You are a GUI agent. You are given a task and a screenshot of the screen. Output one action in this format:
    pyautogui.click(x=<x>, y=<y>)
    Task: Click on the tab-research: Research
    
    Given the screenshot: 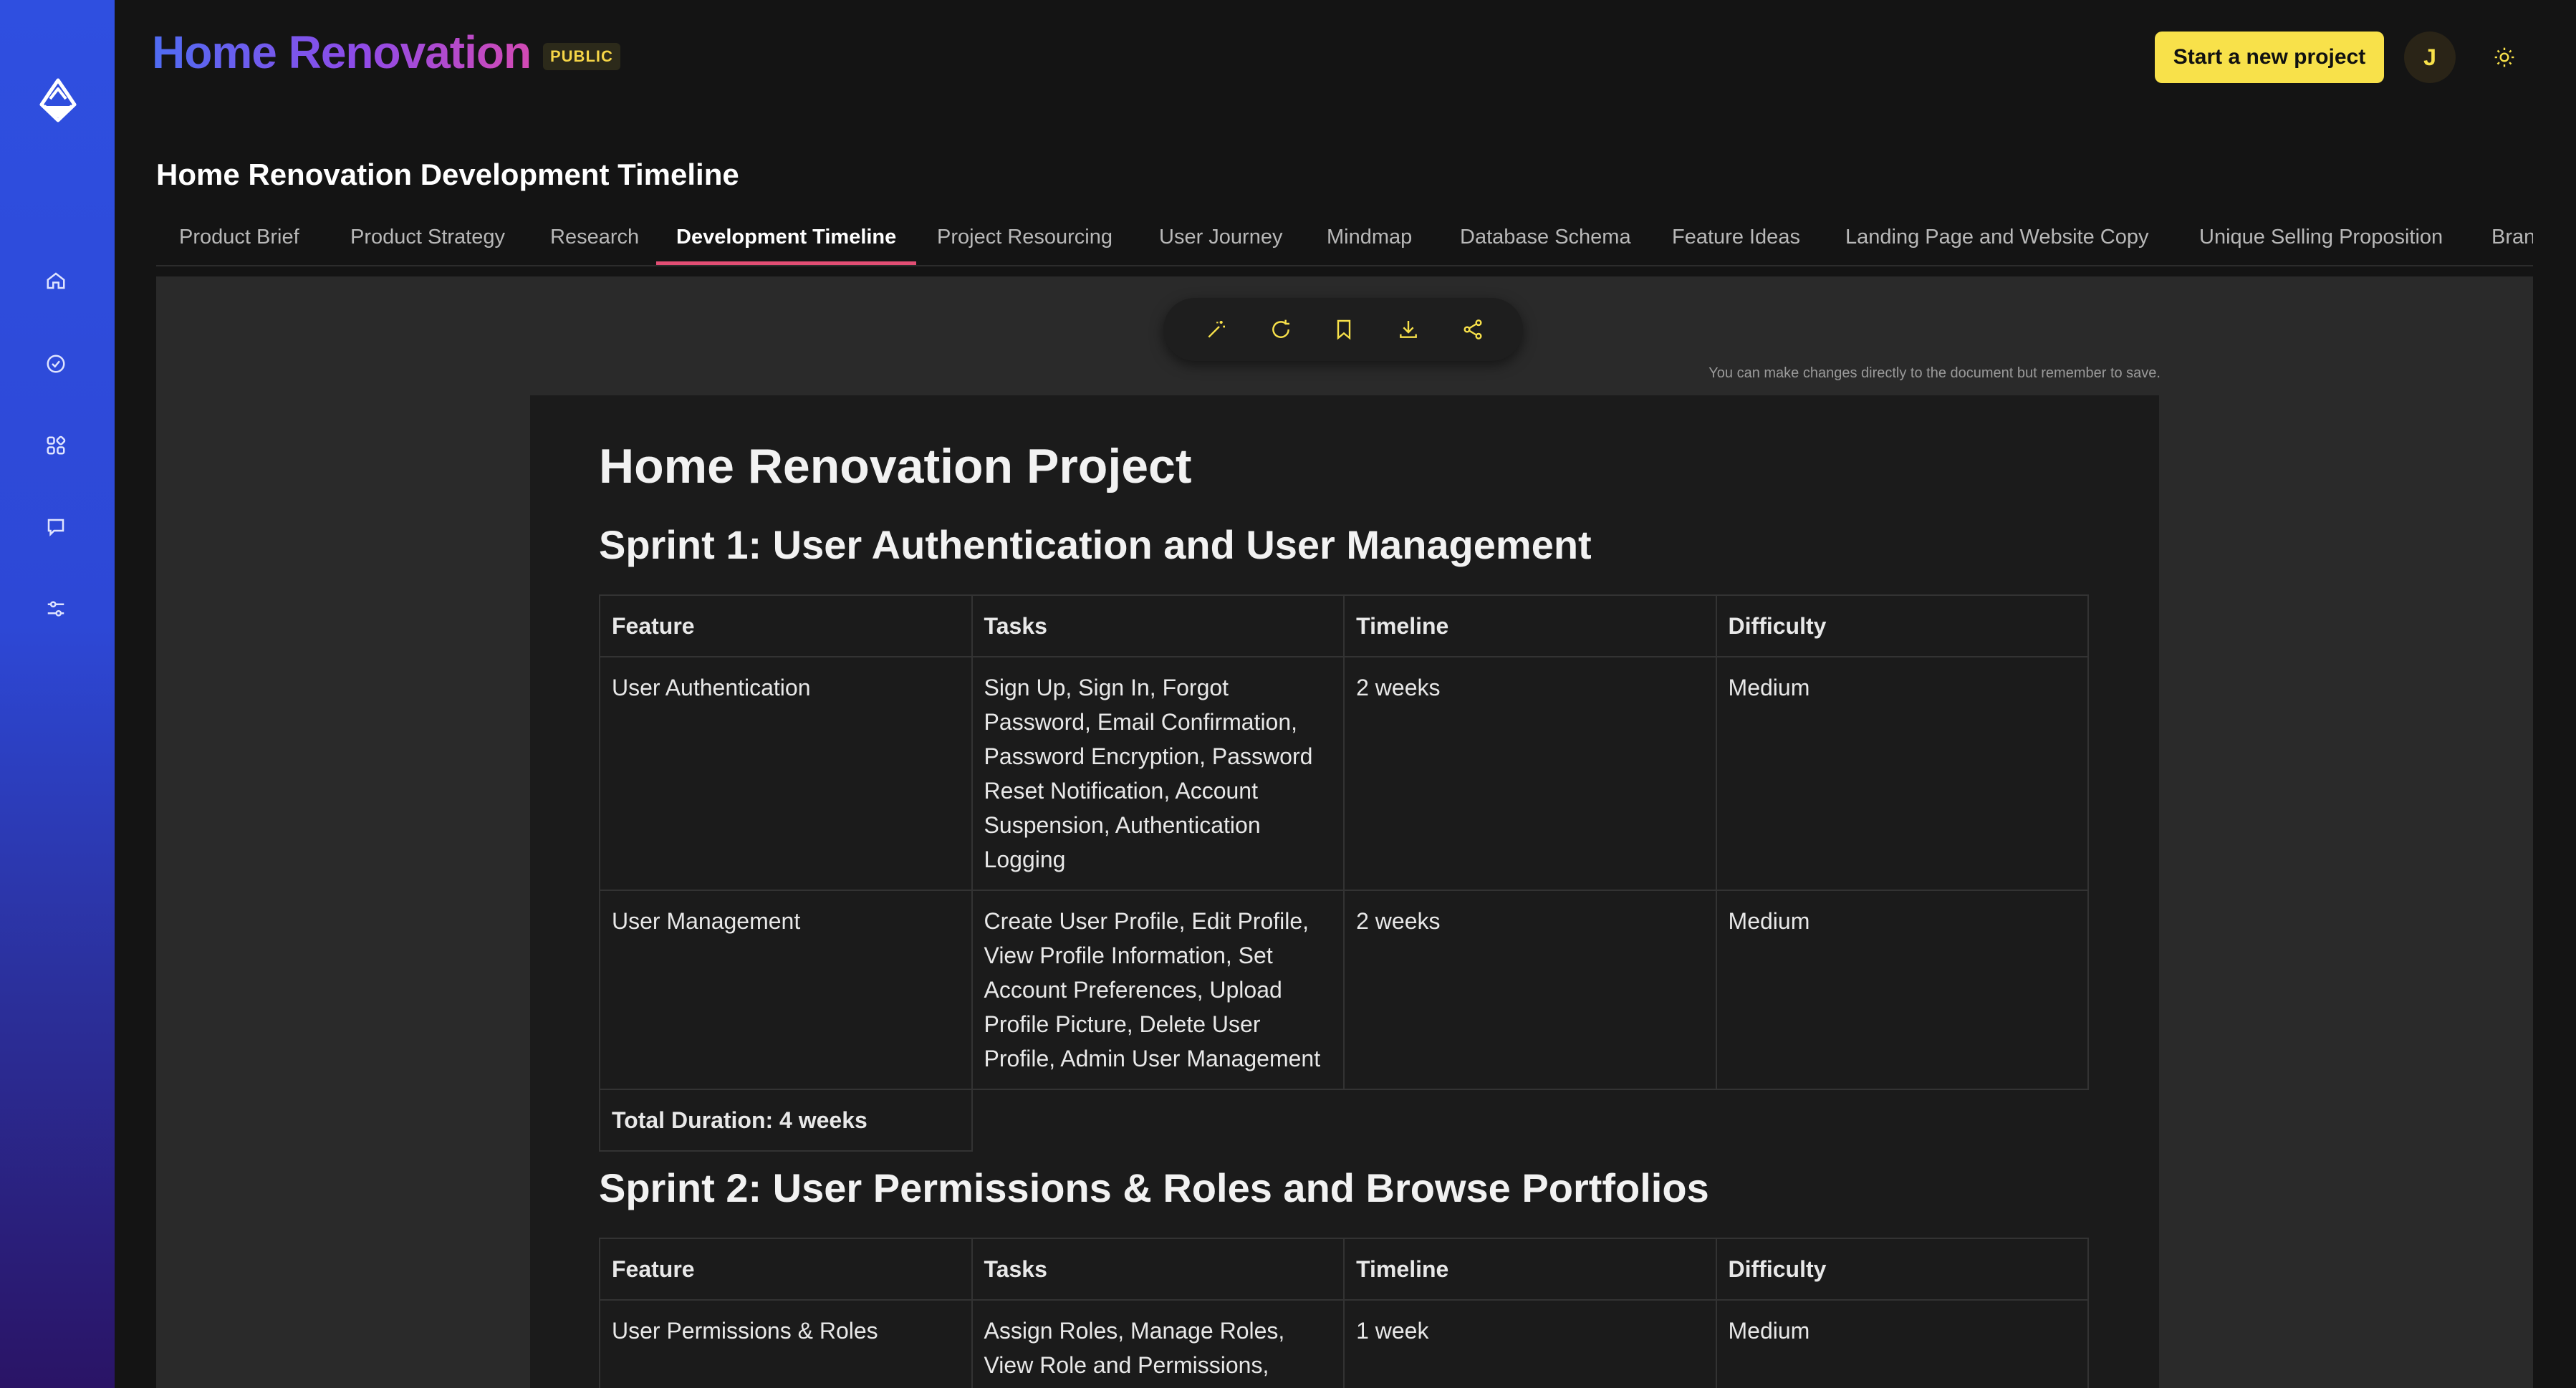 What is the action you would take?
    pyautogui.click(x=594, y=240)
    